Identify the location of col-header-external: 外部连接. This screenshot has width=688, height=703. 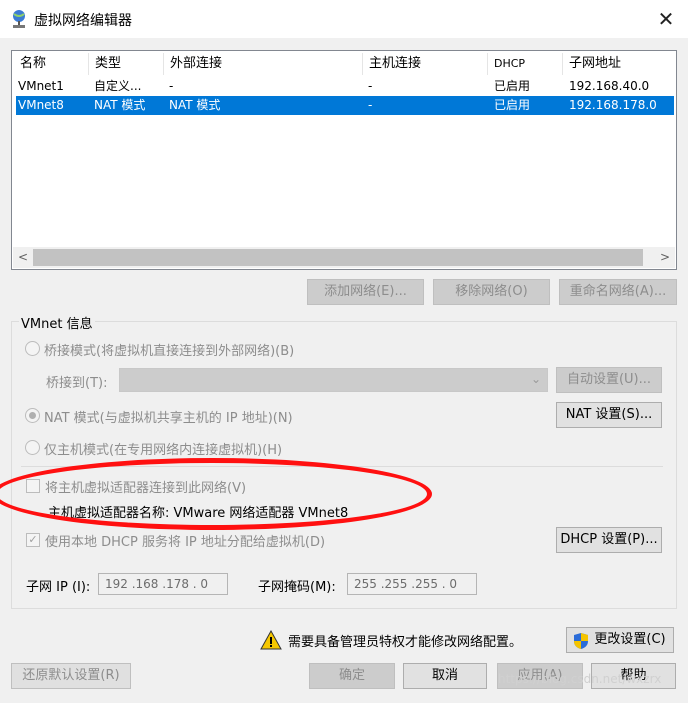
(263, 64).